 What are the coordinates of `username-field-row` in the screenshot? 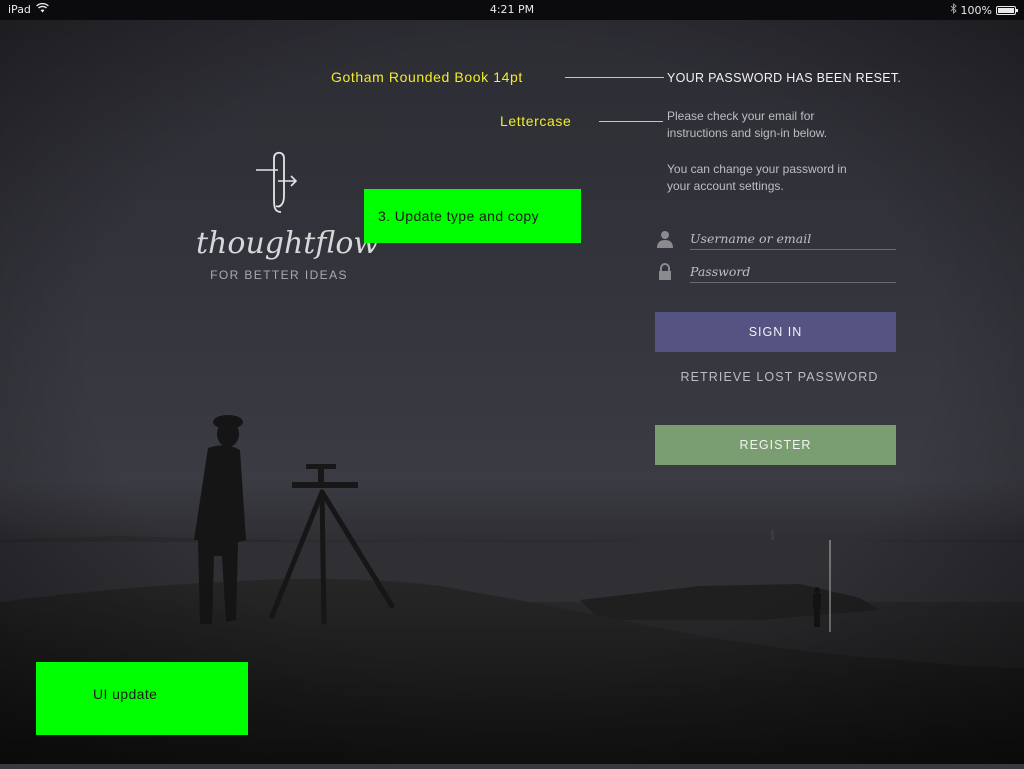 It's located at (775, 240).